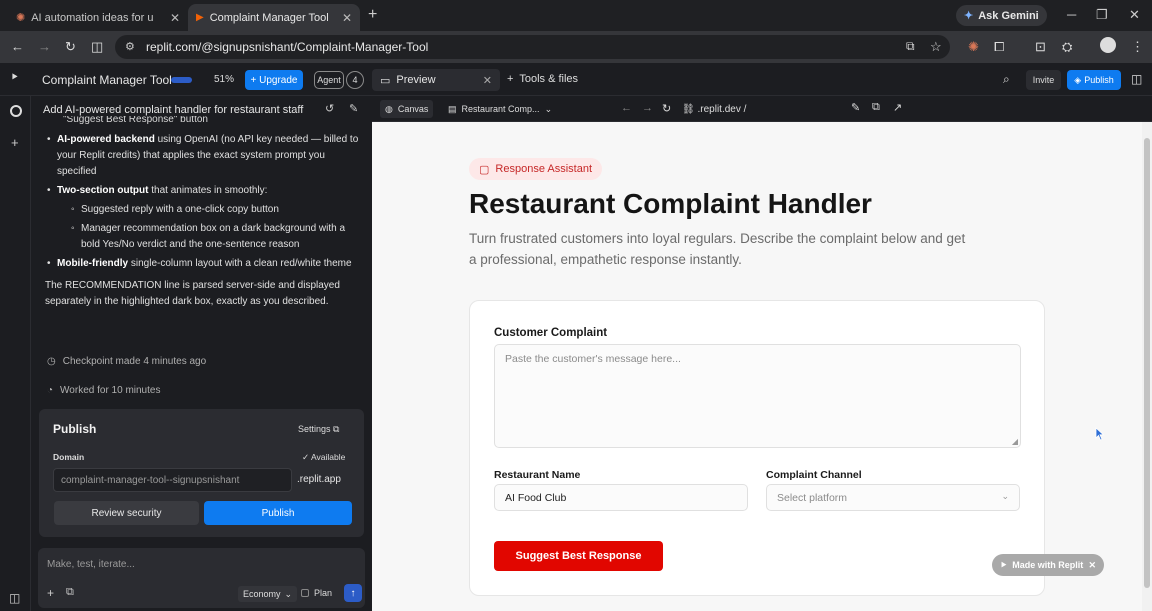 The height and width of the screenshot is (611, 1152). What do you see at coordinates (814, 475) in the screenshot?
I see `channel-label: Complaint Channel` at bounding box center [814, 475].